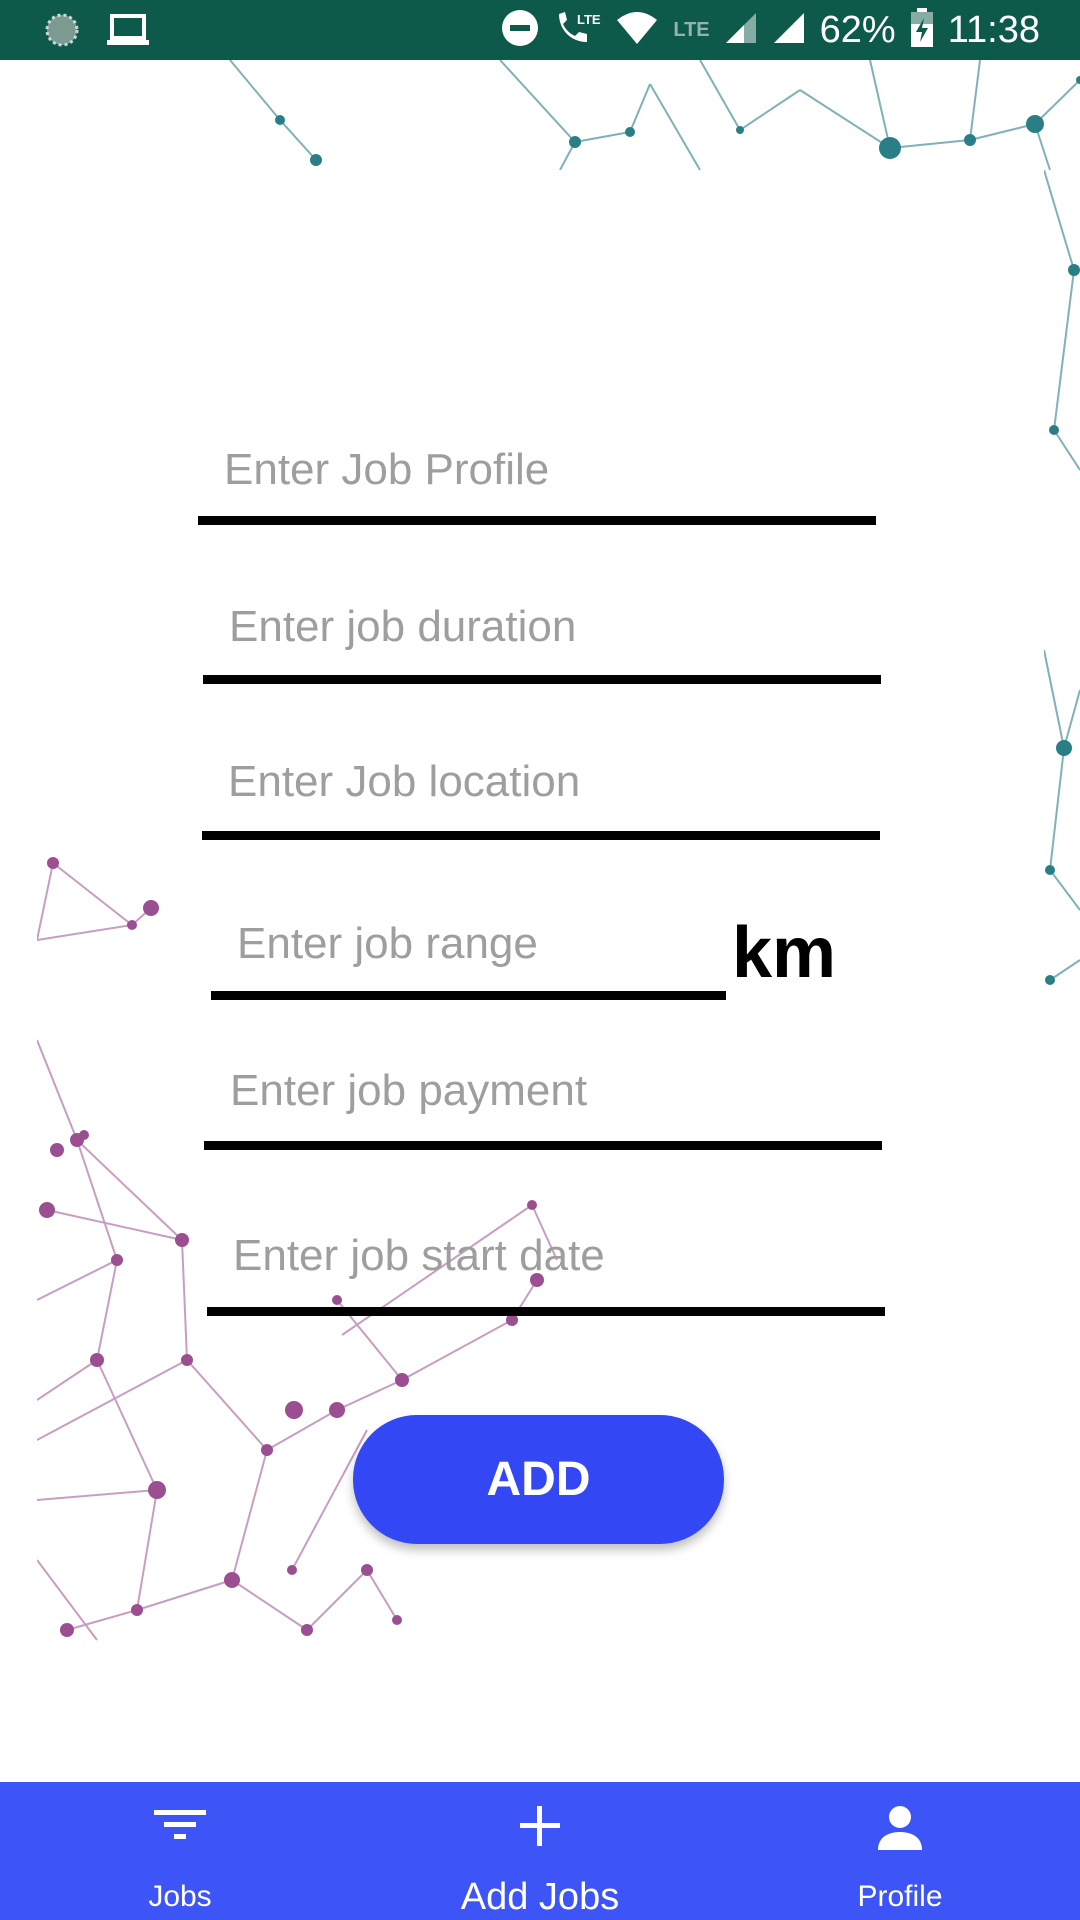 Image resolution: width=1080 pixels, height=1920 pixels. Describe the element at coordinates (784, 953) in the screenshot. I see `range-unit-label: km` at that location.